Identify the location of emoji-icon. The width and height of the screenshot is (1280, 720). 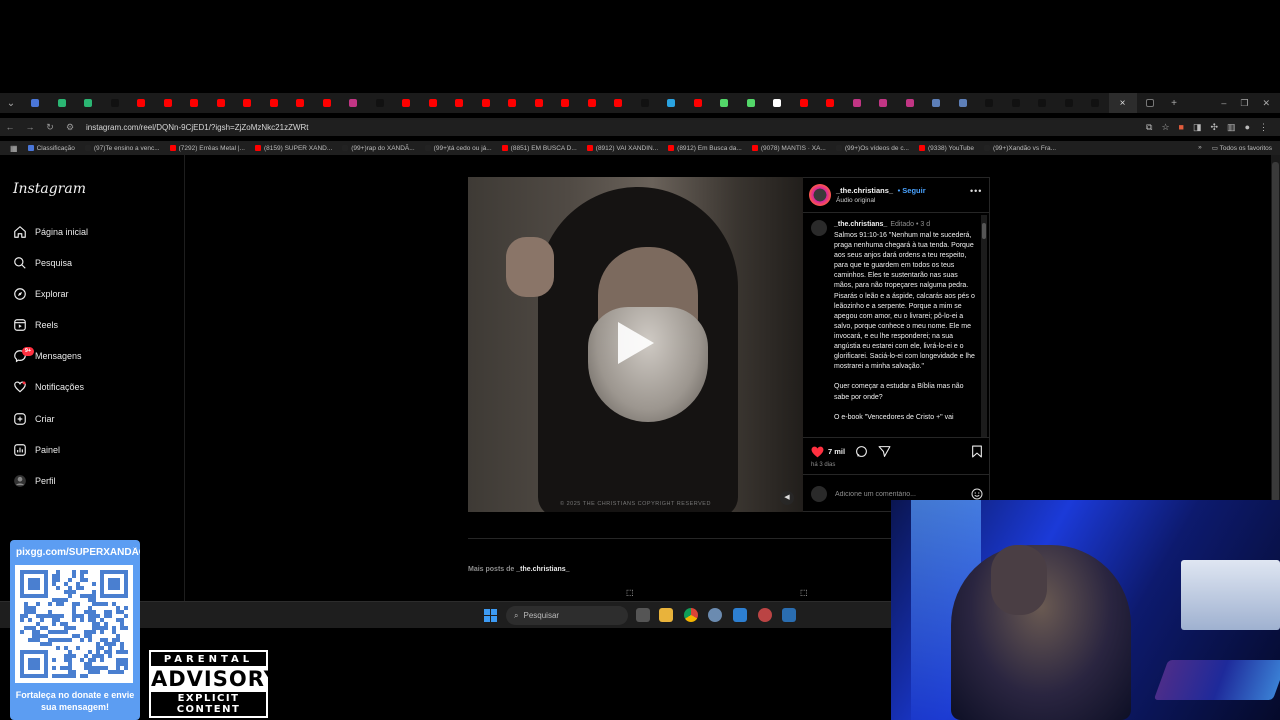
(977, 494).